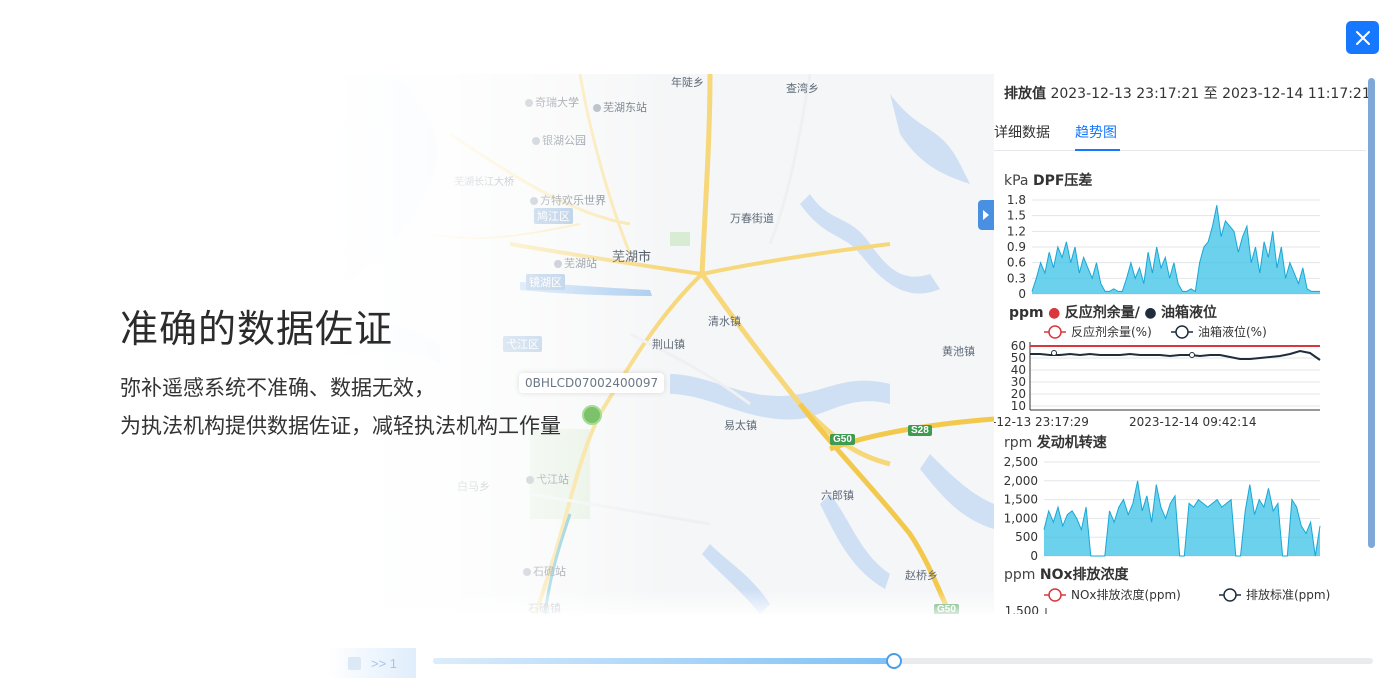 The height and width of the screenshot is (700, 1400). What do you see at coordinates (354, 663) in the screenshot?
I see `stop-icon` at bounding box center [354, 663].